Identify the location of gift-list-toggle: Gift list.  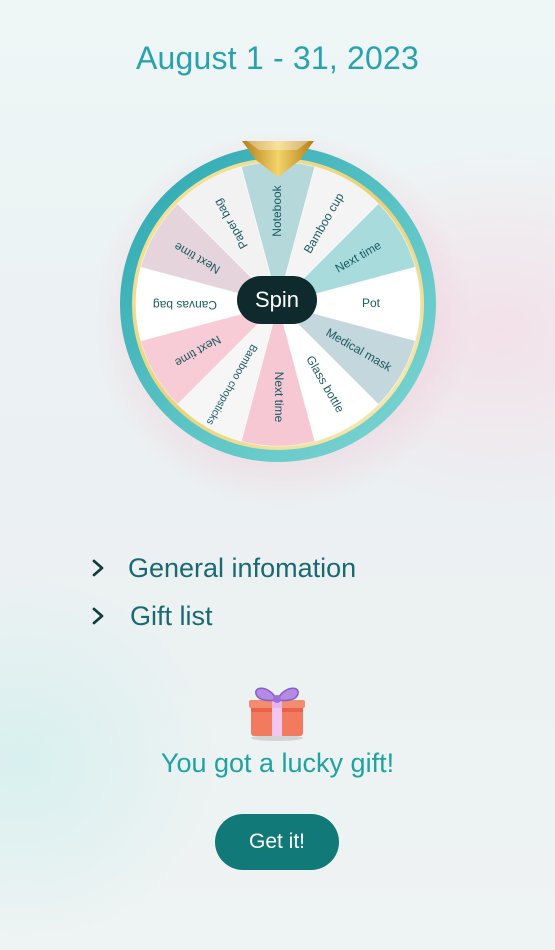
(222, 616).